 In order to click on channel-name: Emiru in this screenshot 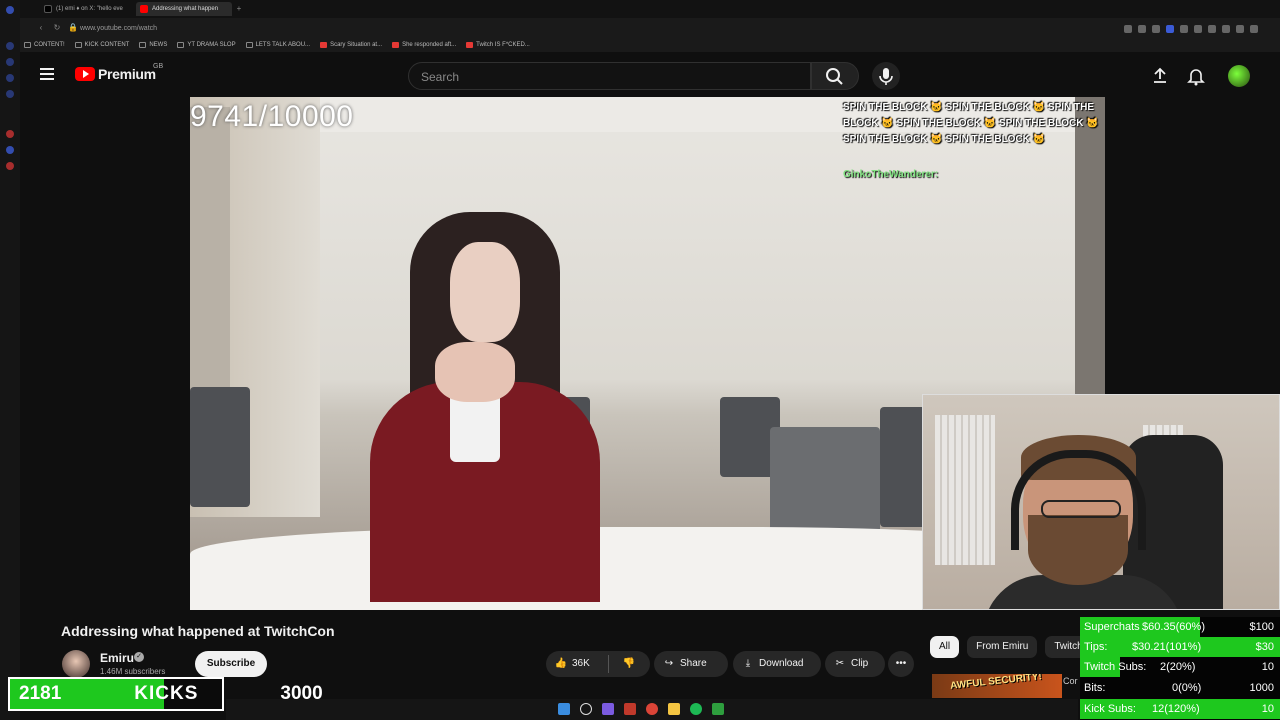, I will do `click(117, 658)`.